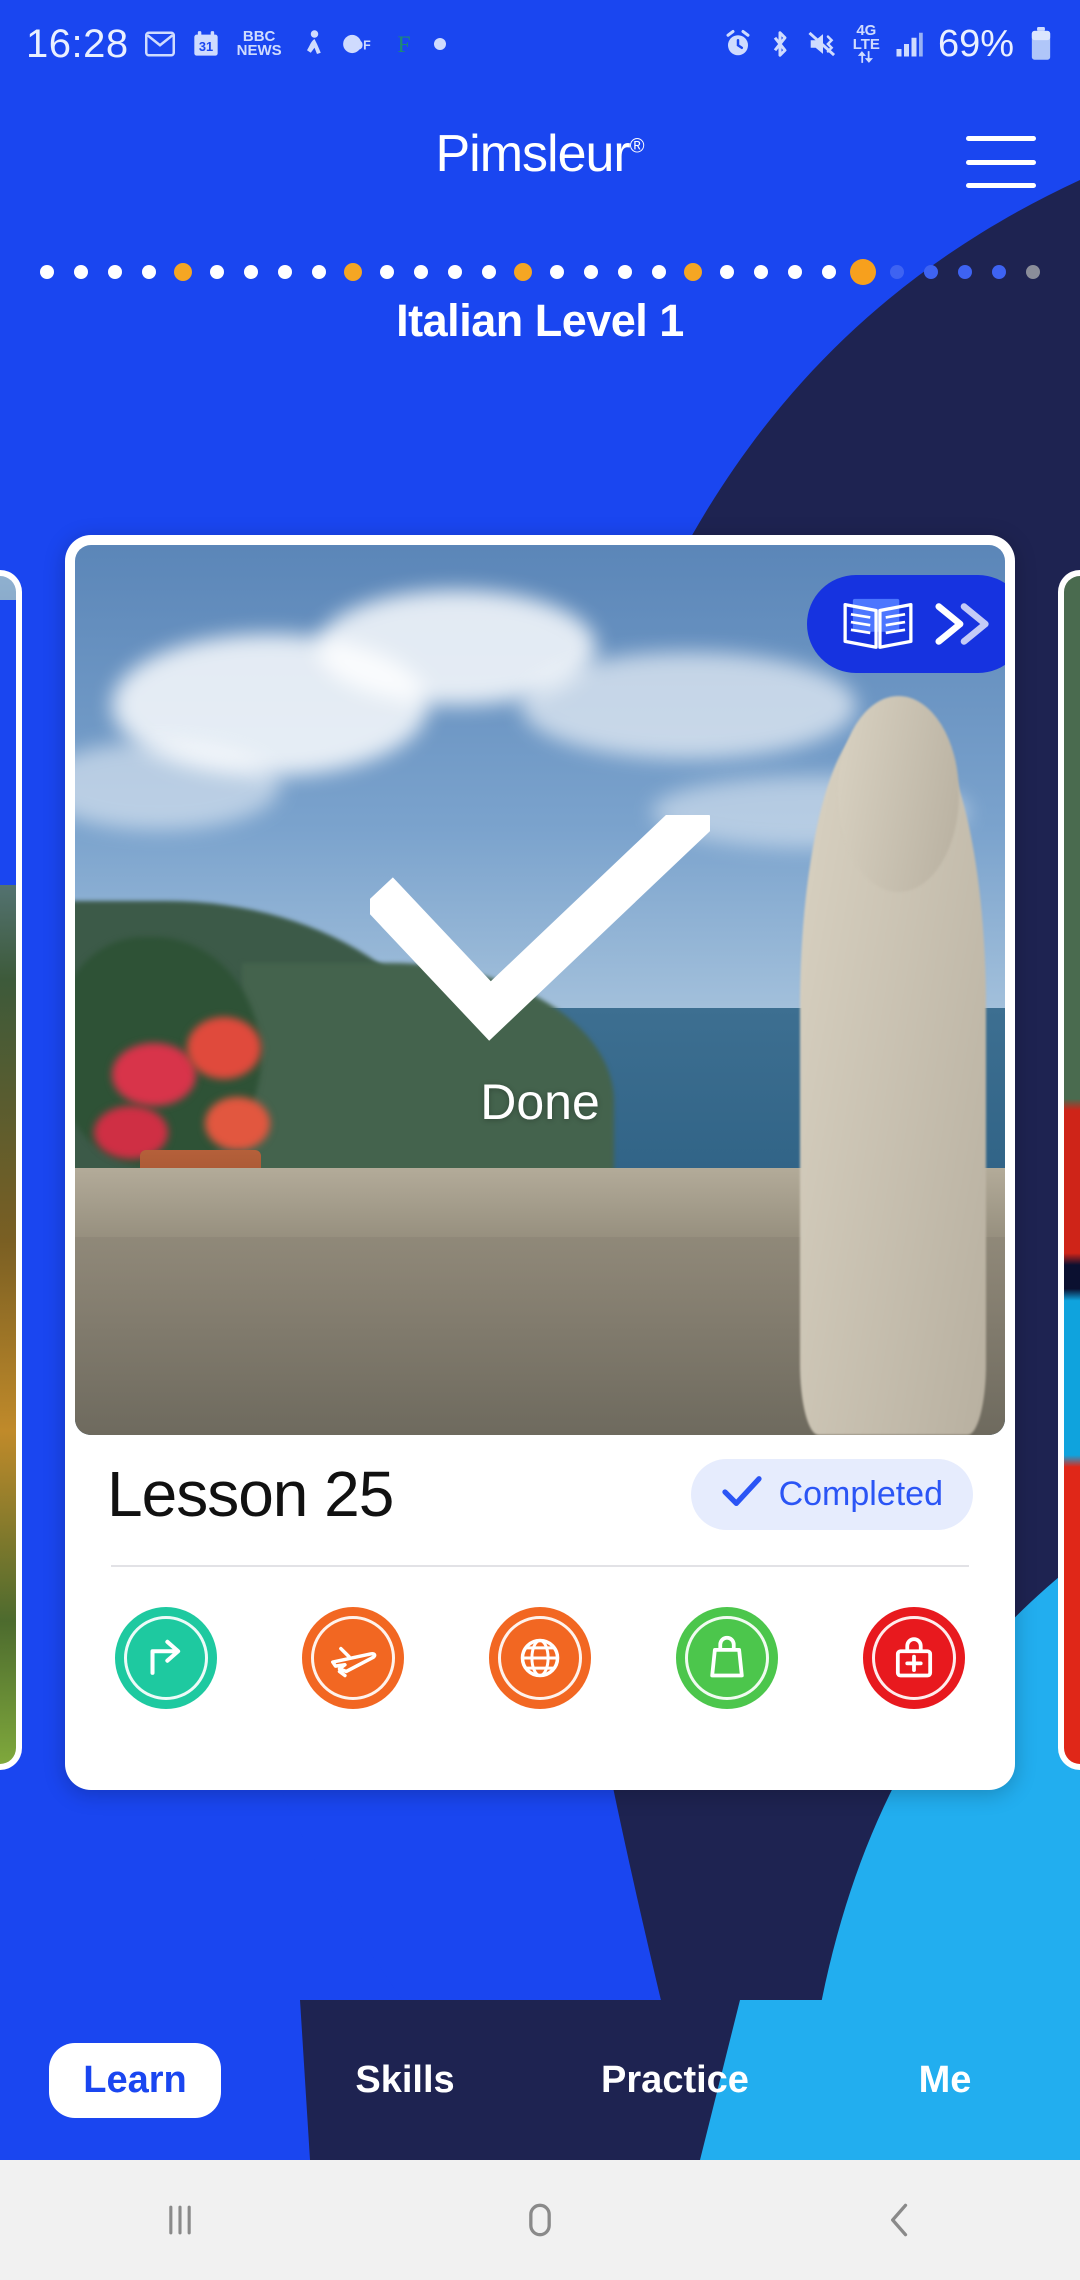 Image resolution: width=1080 pixels, height=2280 pixels. Describe the element at coordinates (637, 146) in the screenshot. I see `registered-mark: ®` at that location.